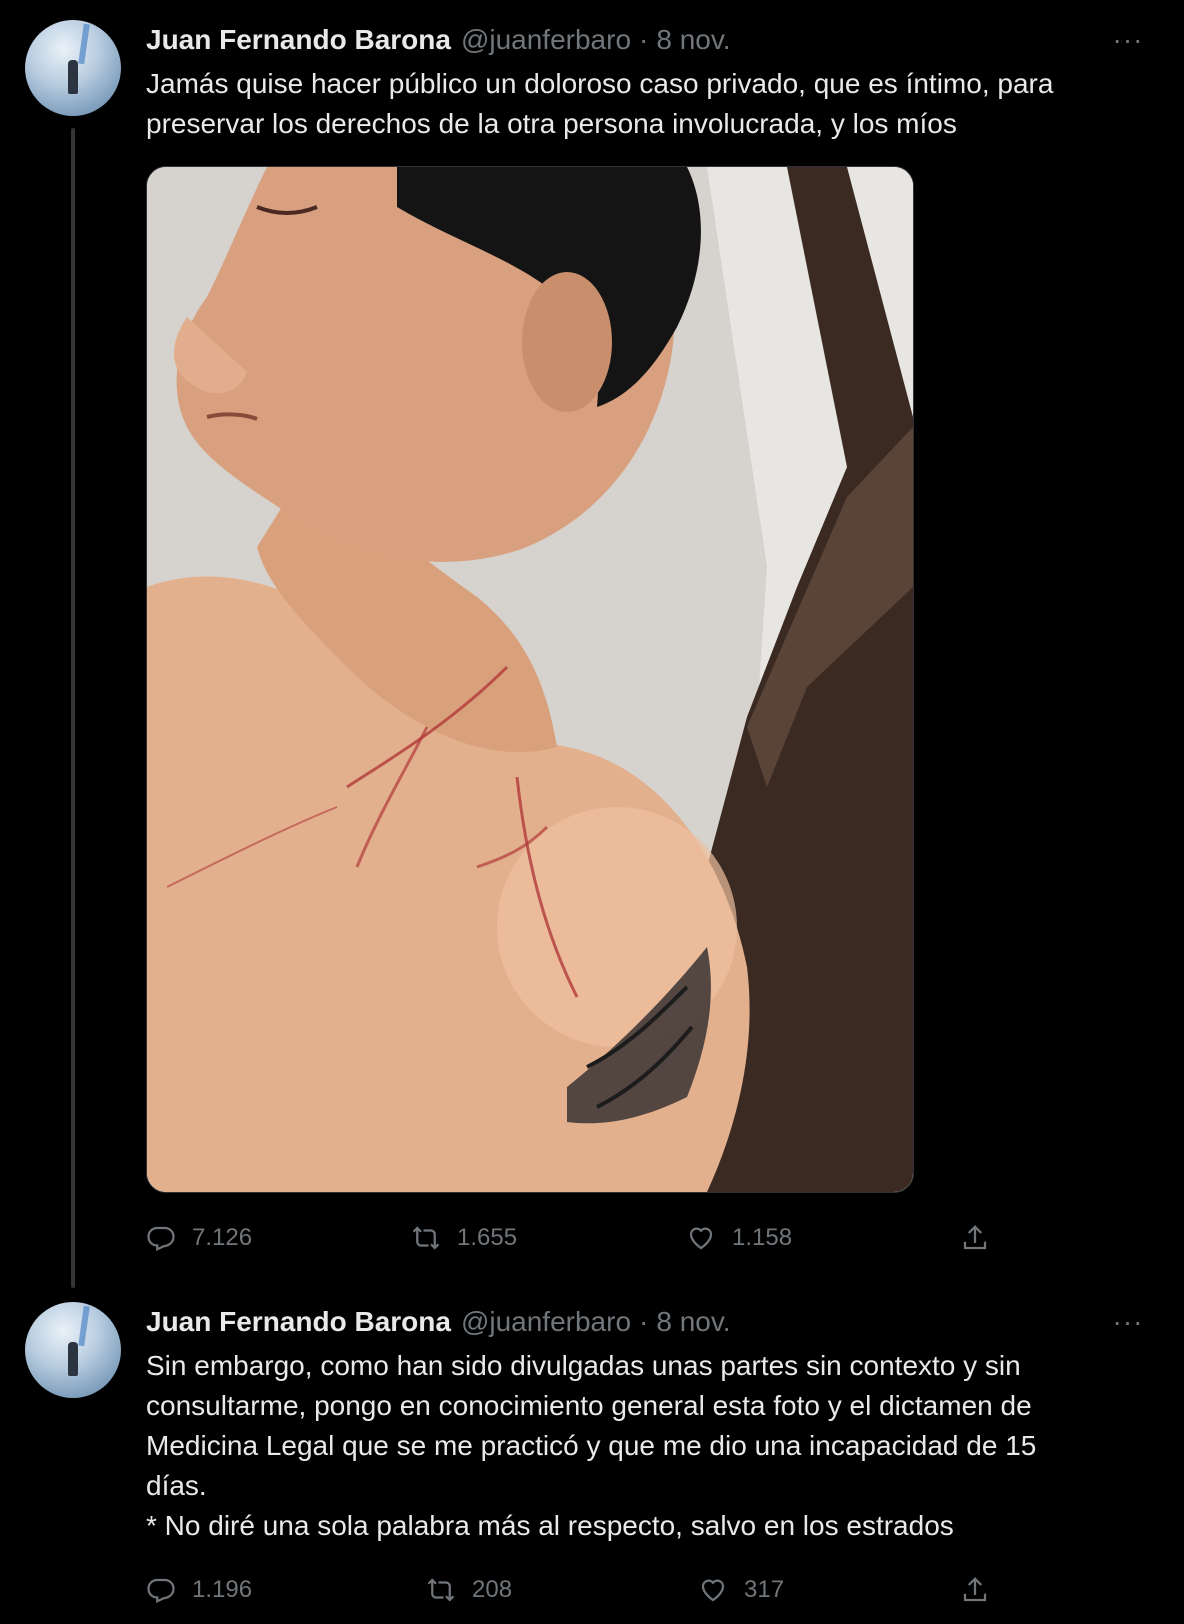 Image resolution: width=1184 pixels, height=1624 pixels. I want to click on reply-button: 1.196, so click(199, 1590).